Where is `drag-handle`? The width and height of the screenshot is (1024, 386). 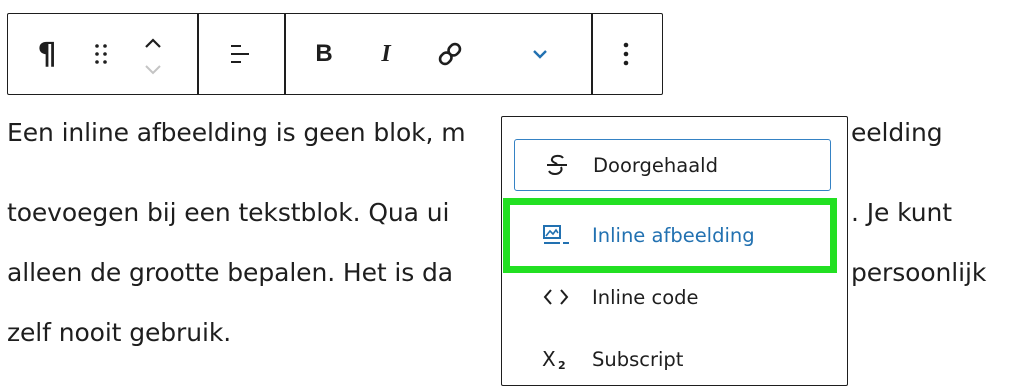
drag-handle is located at coordinates (101, 54).